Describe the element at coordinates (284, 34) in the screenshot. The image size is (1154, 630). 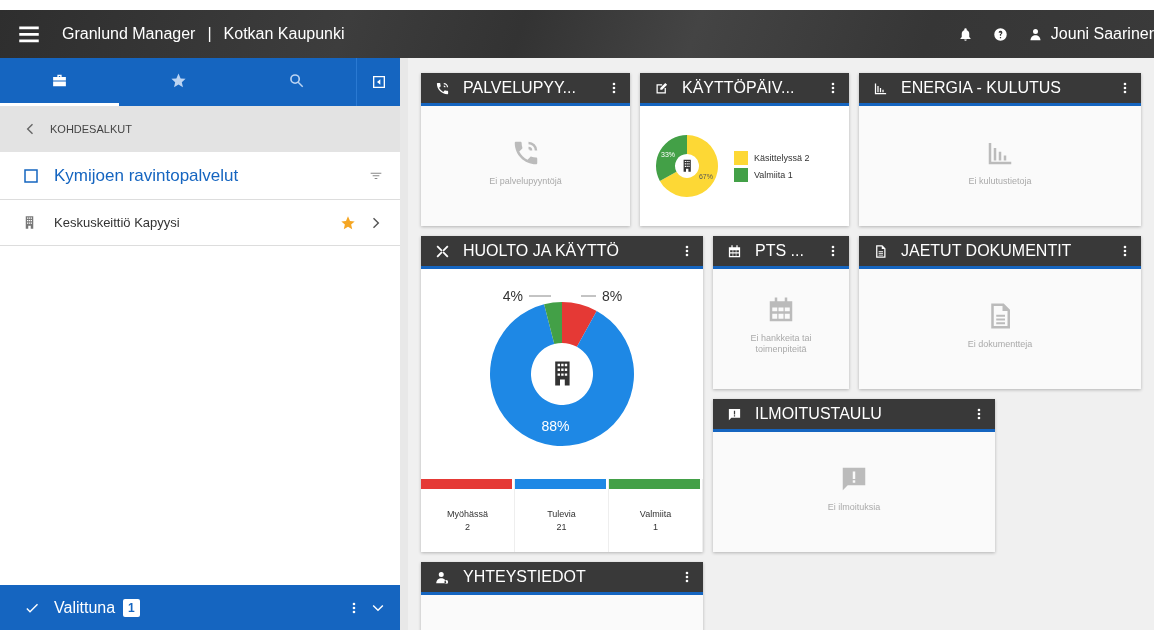
I see `organization-name: Kotkan Kaupunki` at that location.